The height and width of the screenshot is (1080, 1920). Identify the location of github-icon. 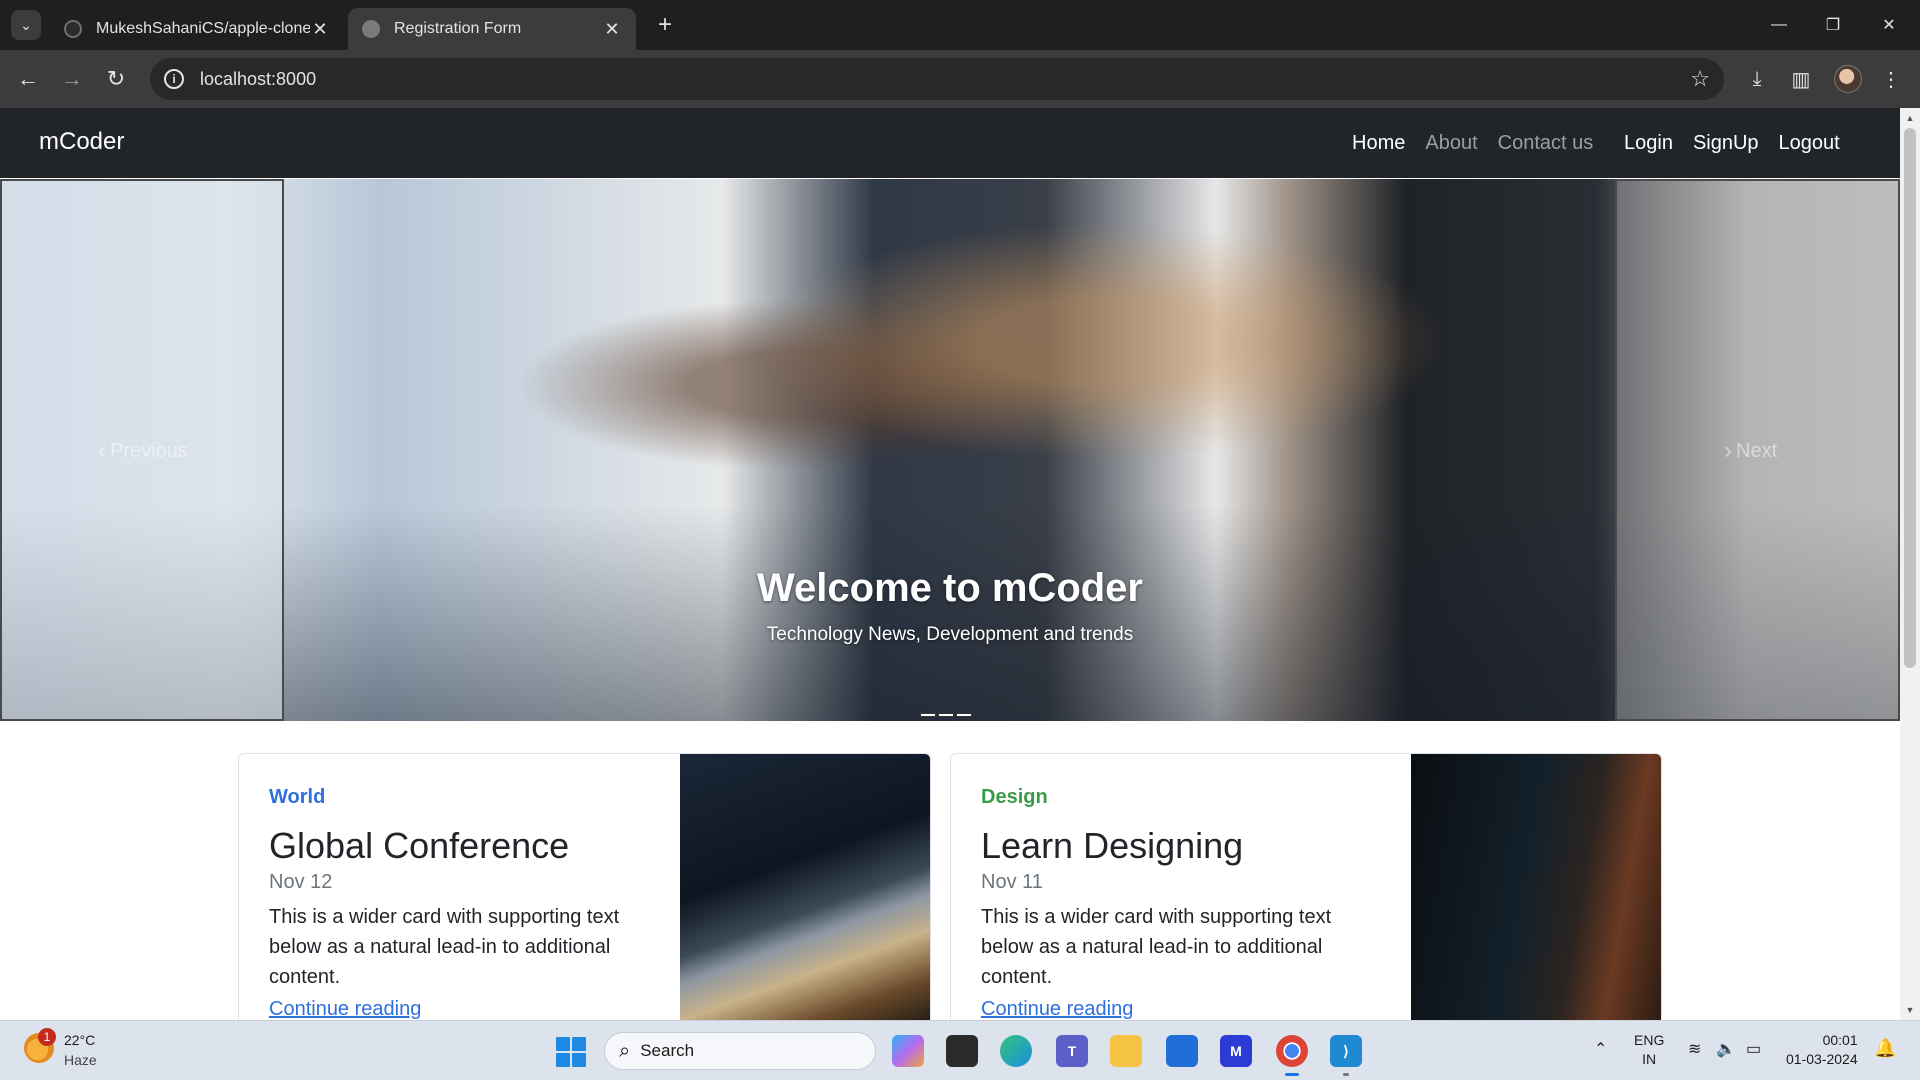
(73, 29).